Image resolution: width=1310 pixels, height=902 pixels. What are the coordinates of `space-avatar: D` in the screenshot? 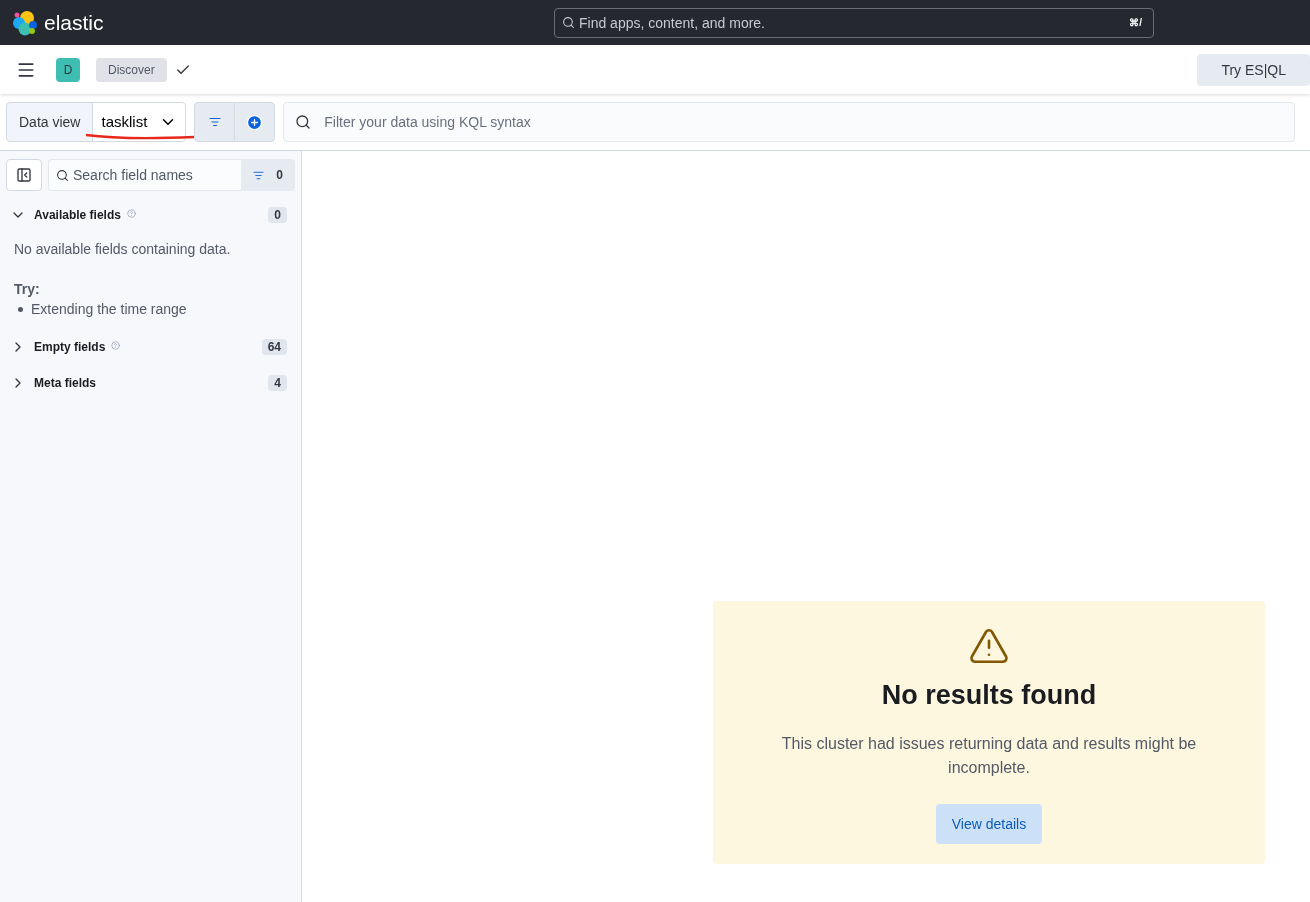 It's located at (68, 69).